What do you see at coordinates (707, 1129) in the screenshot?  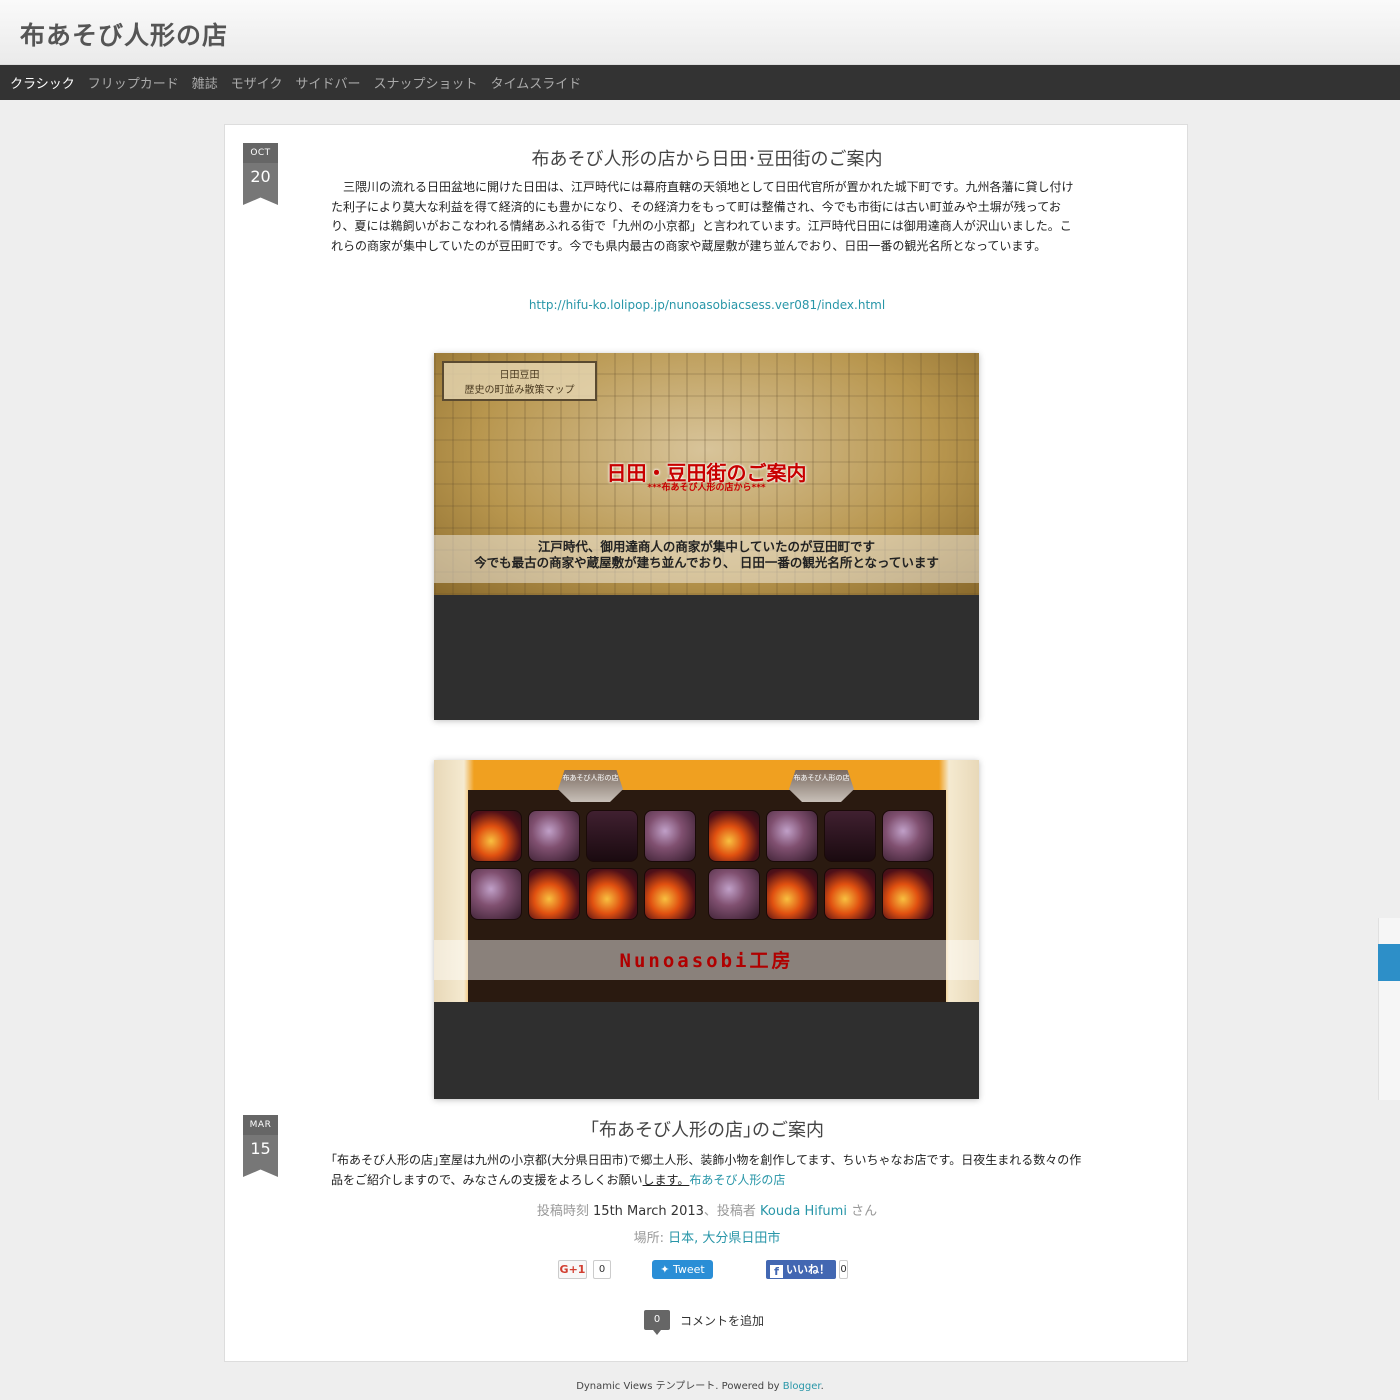 I see `post-title: ｢布あそび人形の店｣のご案内` at bounding box center [707, 1129].